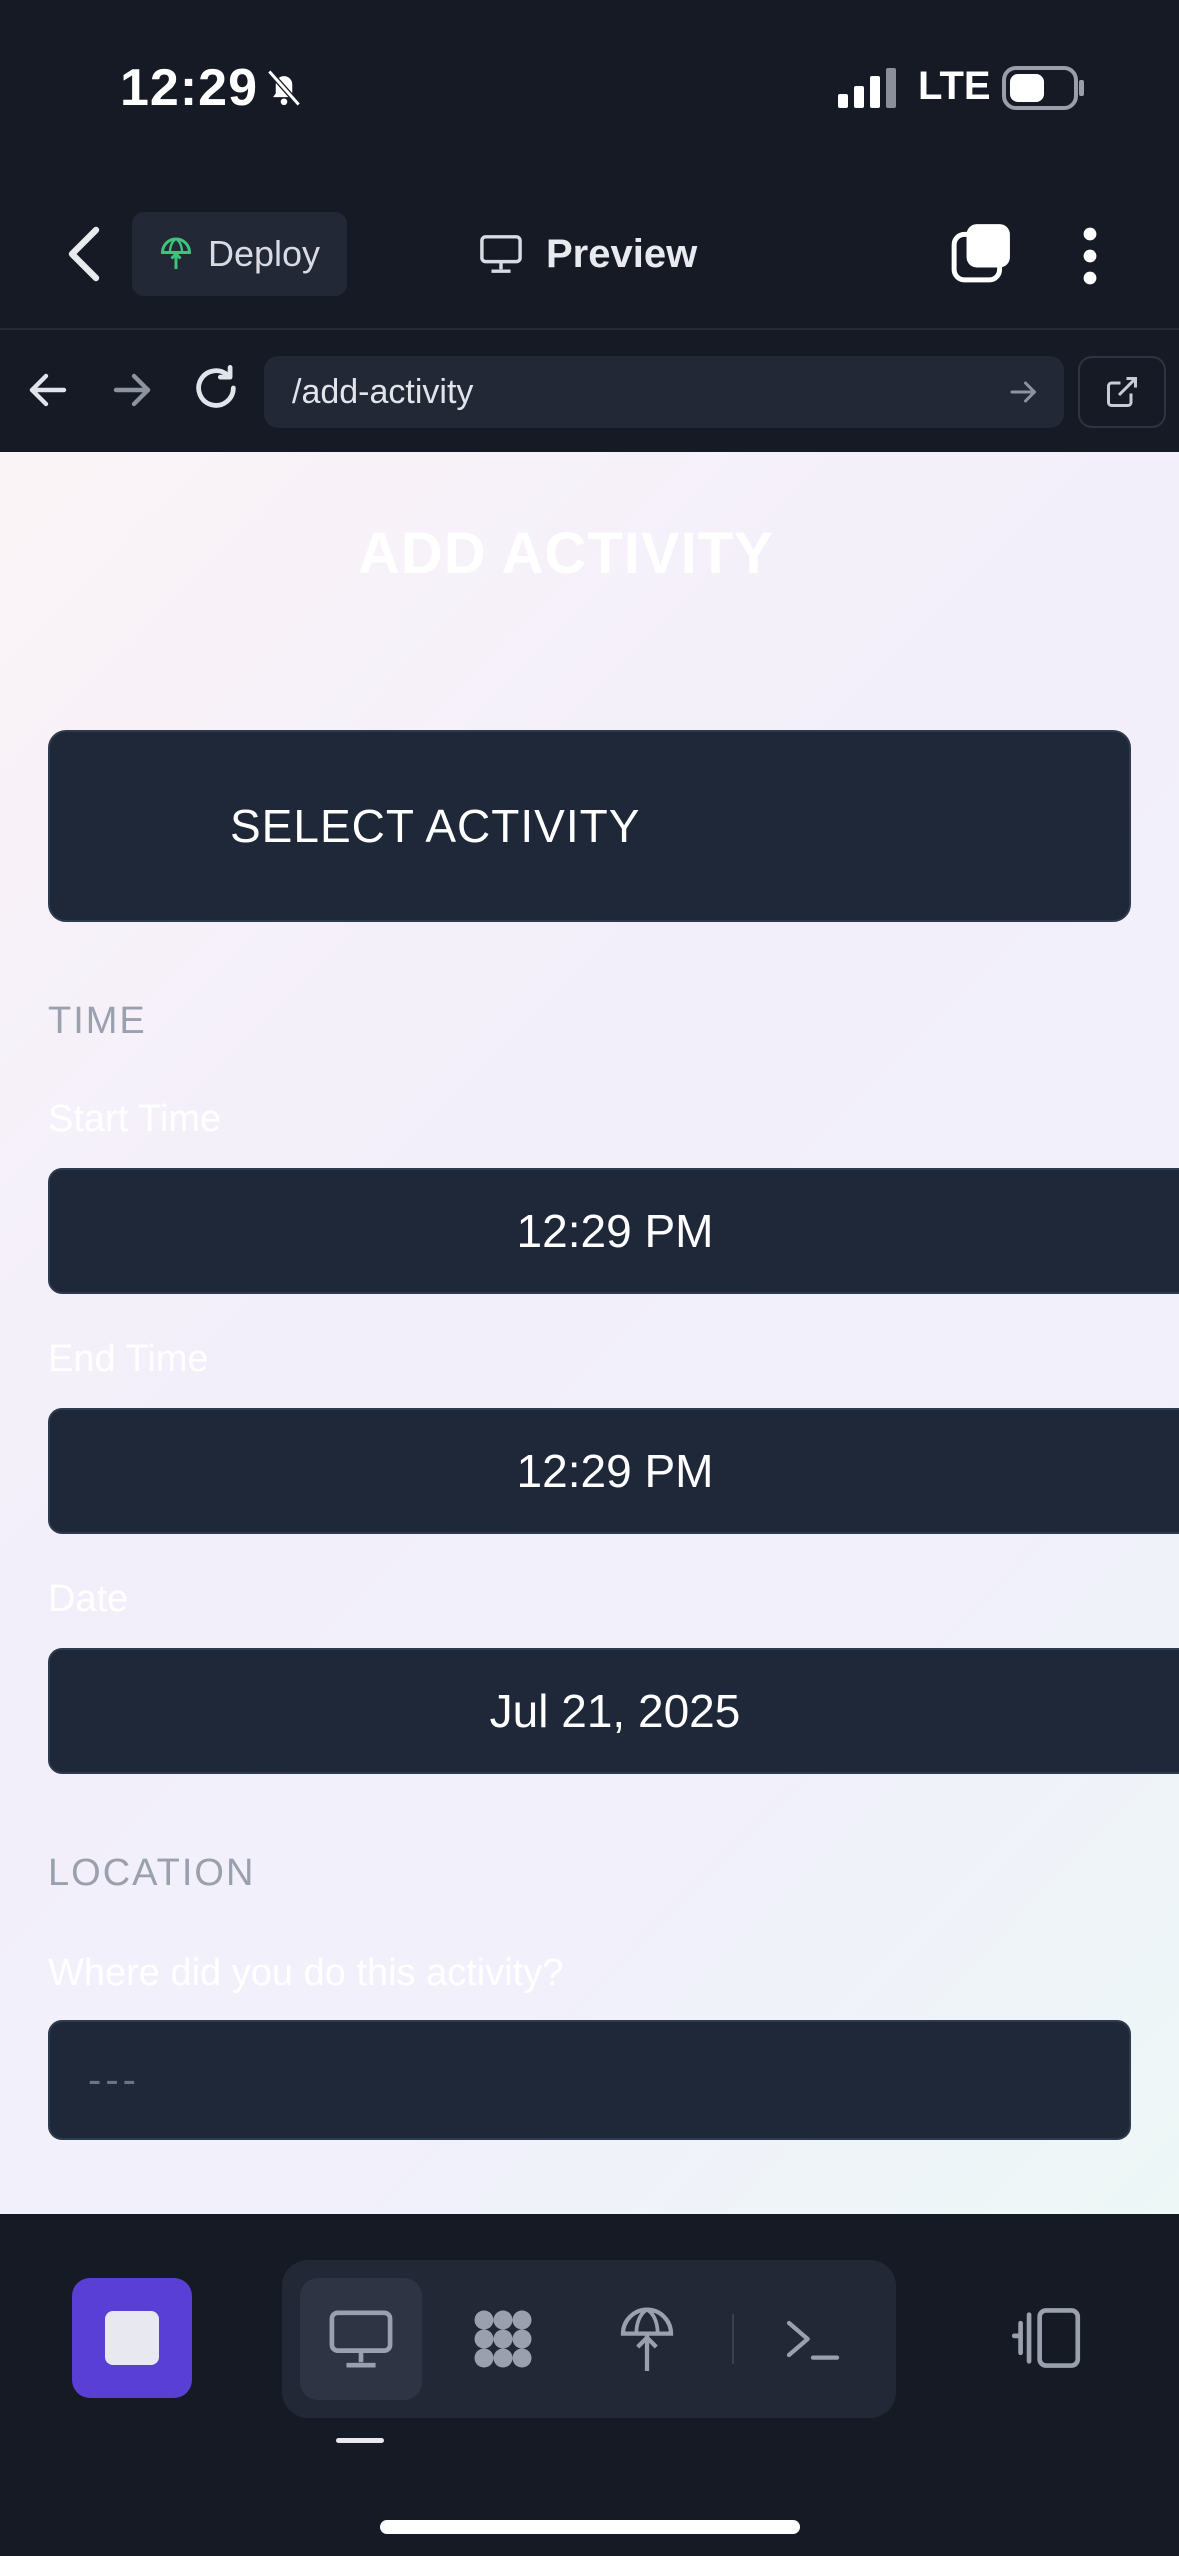  I want to click on bell-muted-icon, so click(284, 88).